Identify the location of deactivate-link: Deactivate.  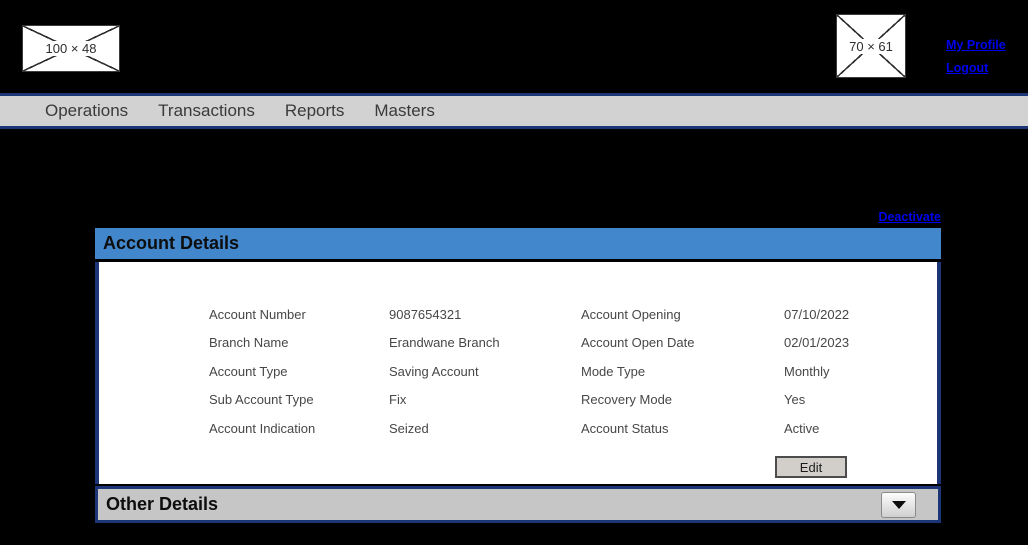
(909, 217).